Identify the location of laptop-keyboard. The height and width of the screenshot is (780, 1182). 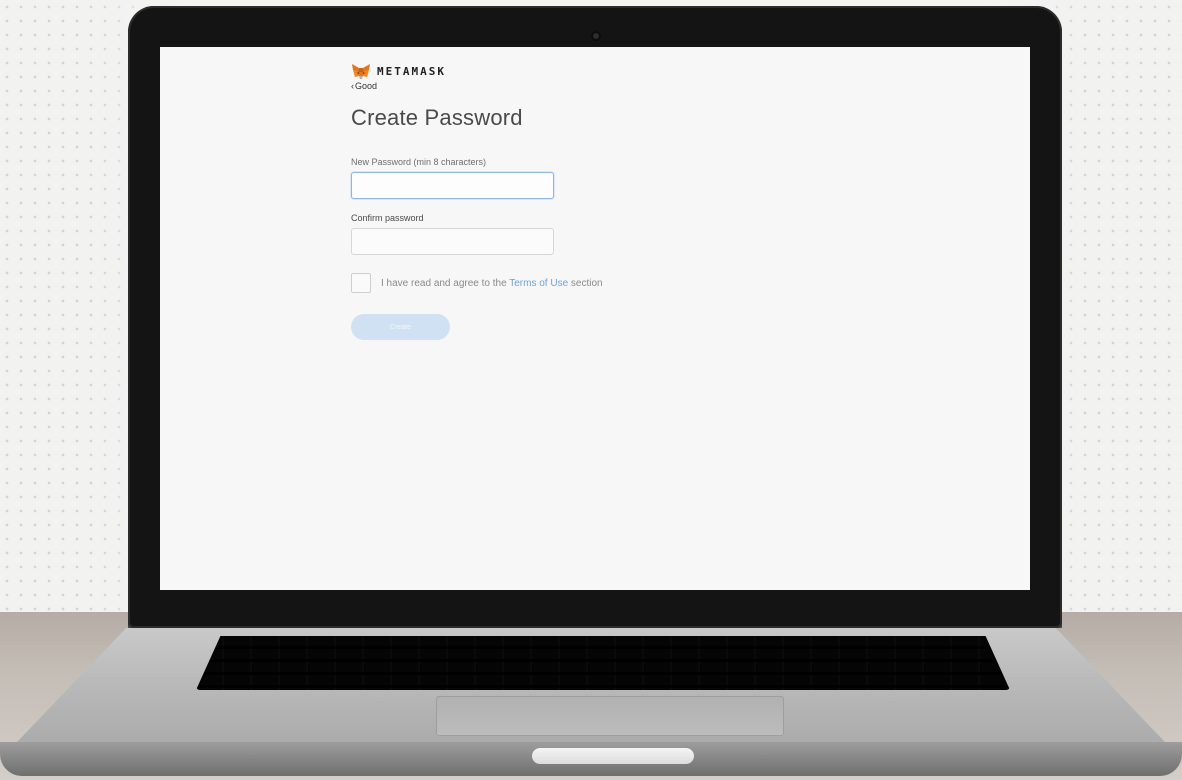
(603, 663).